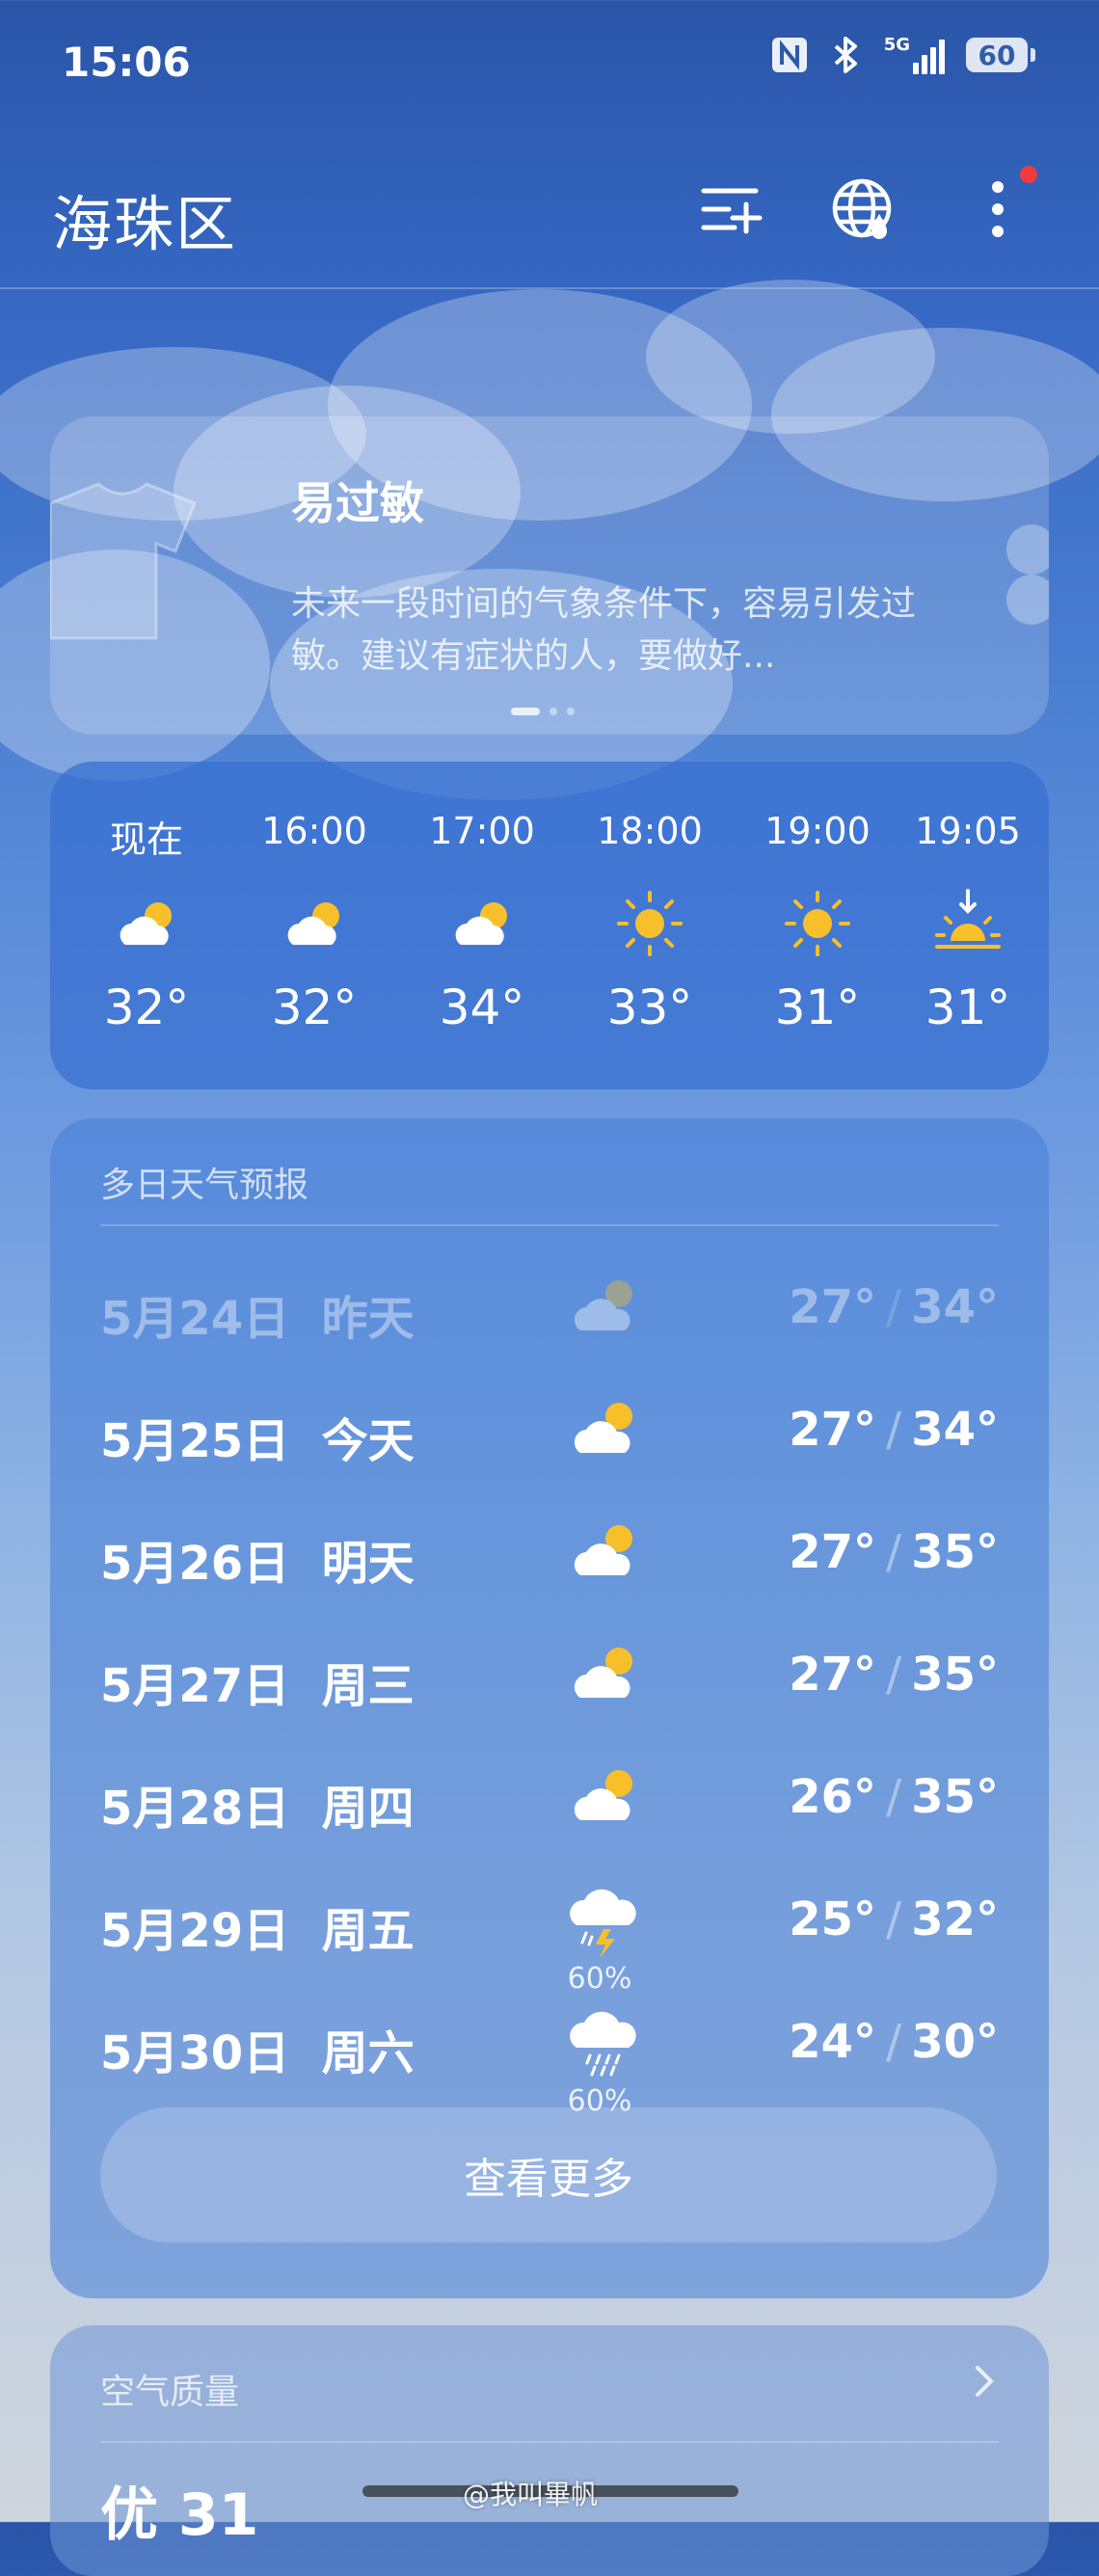 Image resolution: width=1099 pixels, height=2576 pixels. Describe the element at coordinates (549, 1556) in the screenshot. I see `daily-row: 5月26日 明天 27°/35°` at that location.